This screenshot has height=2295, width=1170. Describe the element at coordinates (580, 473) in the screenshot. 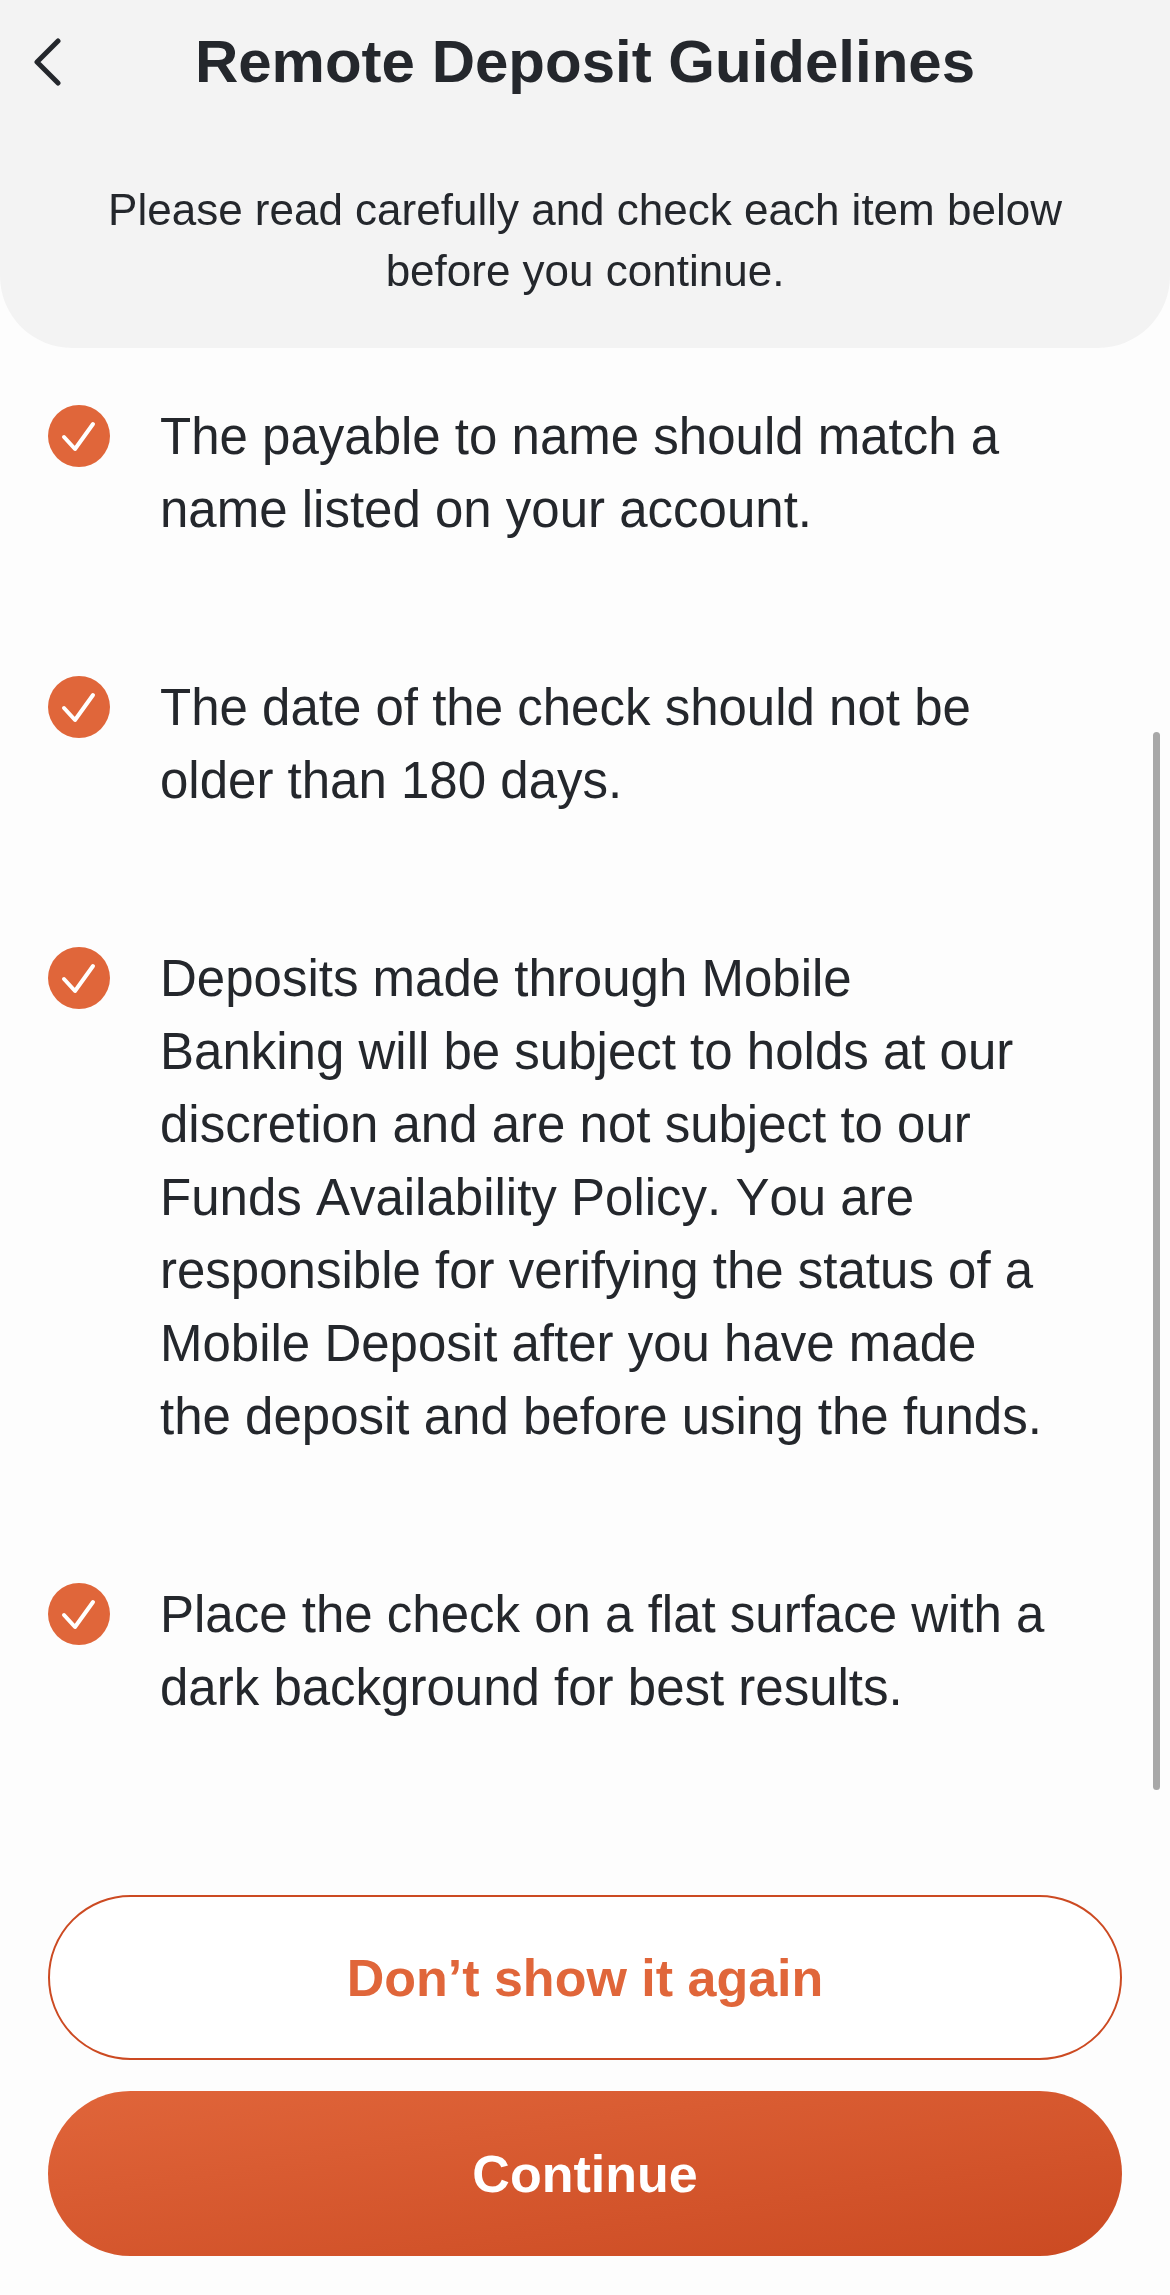

I see `guideline-text: The payable to name should match a name listed on your account.` at that location.